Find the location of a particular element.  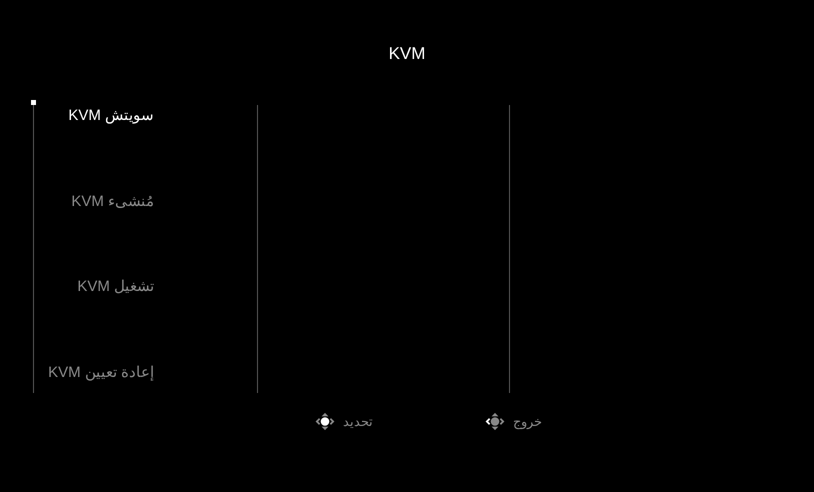

hint-label: تحديد is located at coordinates (358, 421).